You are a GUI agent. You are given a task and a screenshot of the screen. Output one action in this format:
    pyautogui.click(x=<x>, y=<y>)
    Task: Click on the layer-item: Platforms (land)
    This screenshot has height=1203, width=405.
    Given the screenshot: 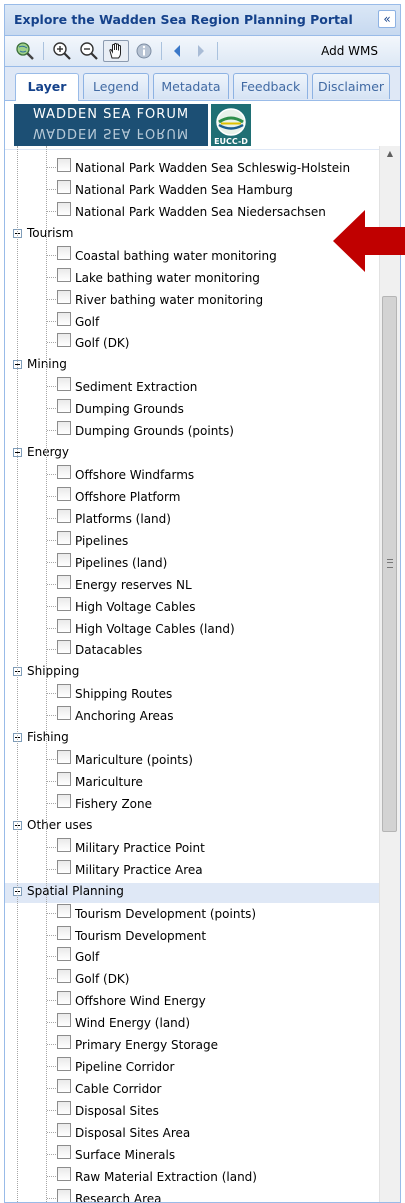 What is the action you would take?
    pyautogui.click(x=192, y=519)
    